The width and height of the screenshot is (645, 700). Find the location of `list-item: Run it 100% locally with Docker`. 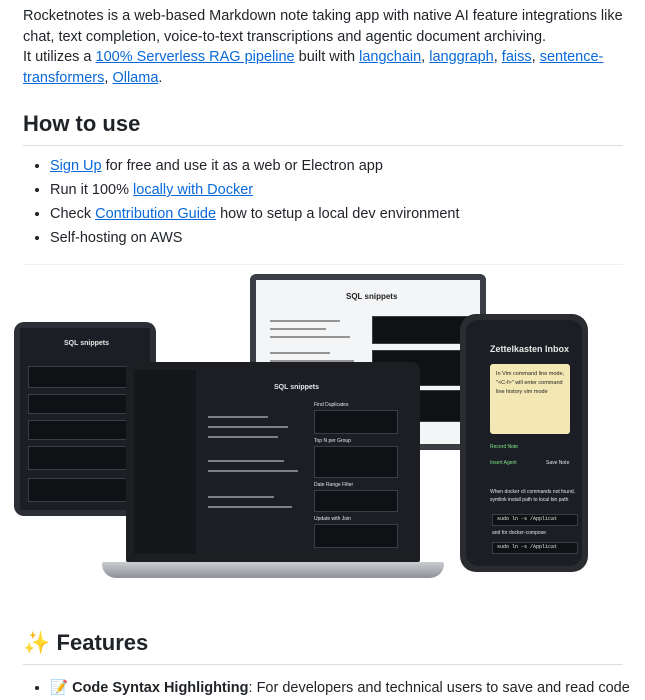

list-item: Run it 100% locally with Docker is located at coordinates (254, 190).